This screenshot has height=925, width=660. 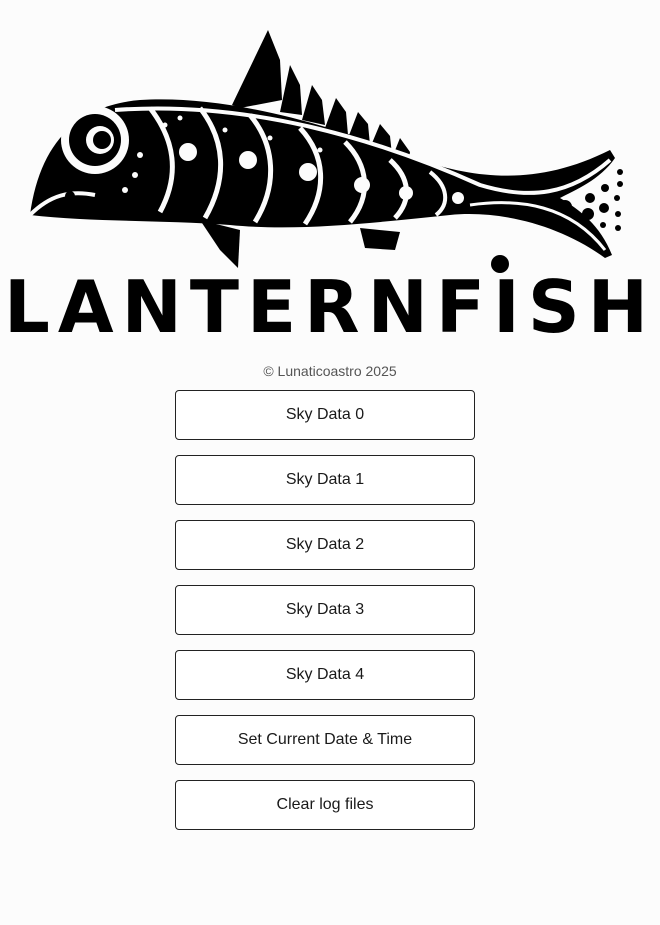 What do you see at coordinates (325, 805) in the screenshot?
I see `clear-log-files-button: Clear log files` at bounding box center [325, 805].